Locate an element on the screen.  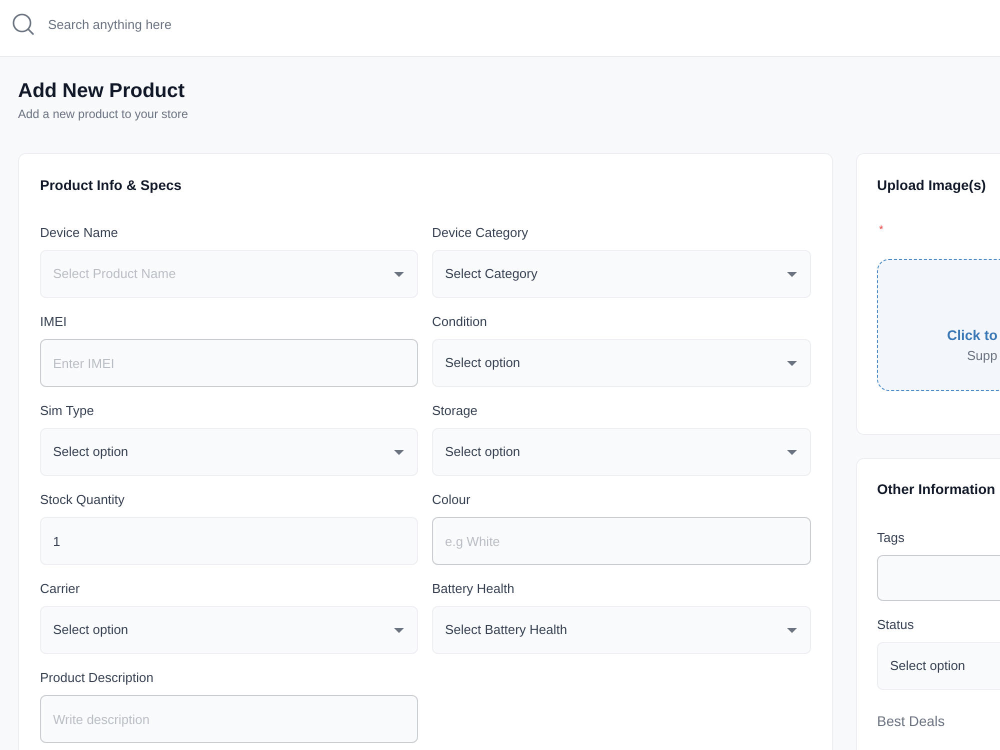
select-field: Select Battery Health is located at coordinates (621, 630).